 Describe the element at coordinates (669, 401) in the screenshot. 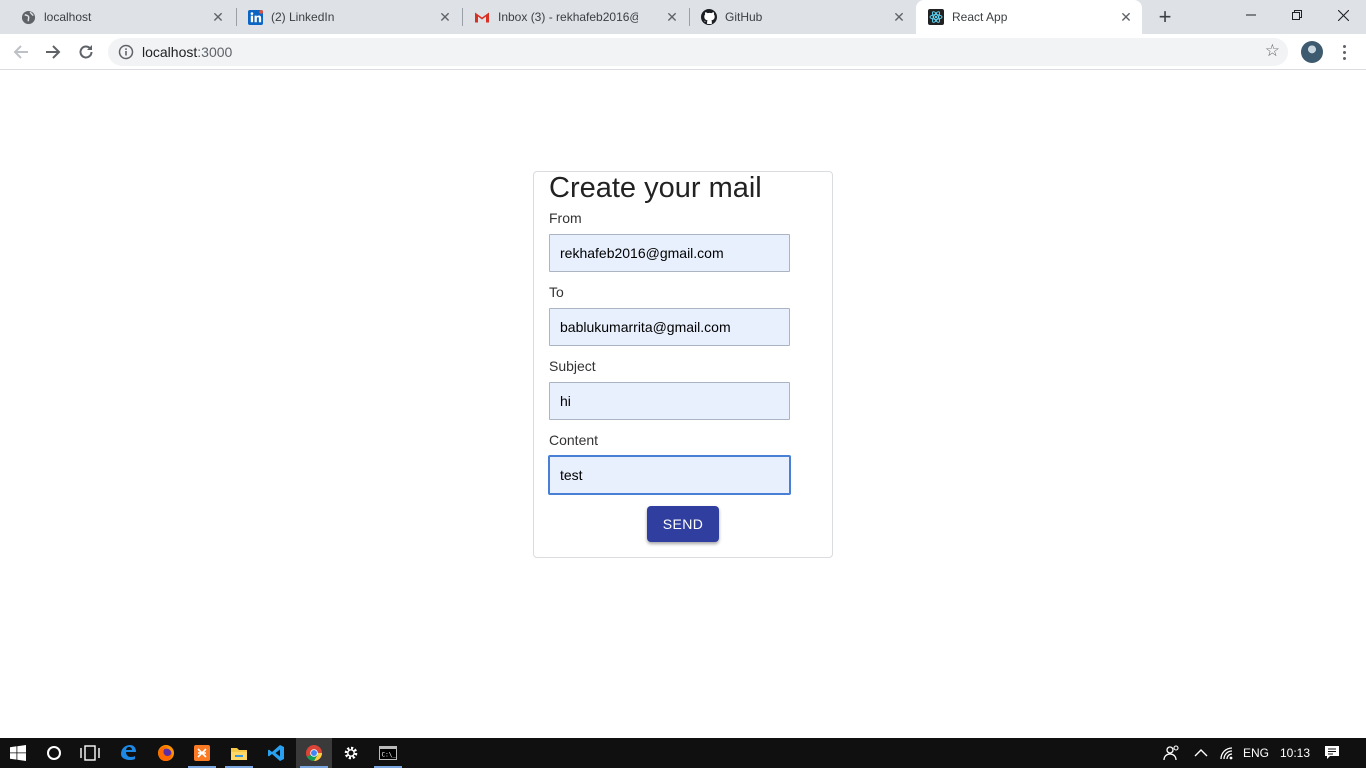

I see `subject-field` at that location.